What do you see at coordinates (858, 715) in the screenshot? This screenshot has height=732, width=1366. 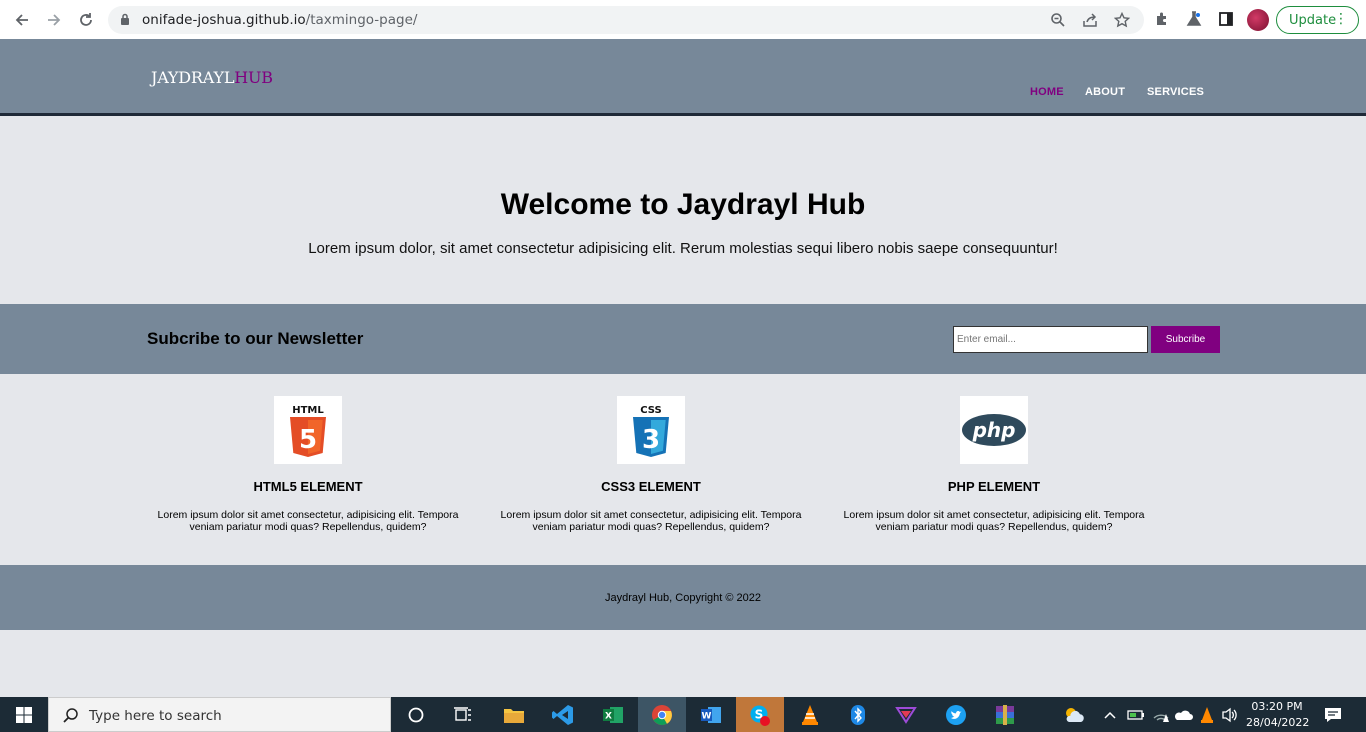 I see `bluetooth-icon` at bounding box center [858, 715].